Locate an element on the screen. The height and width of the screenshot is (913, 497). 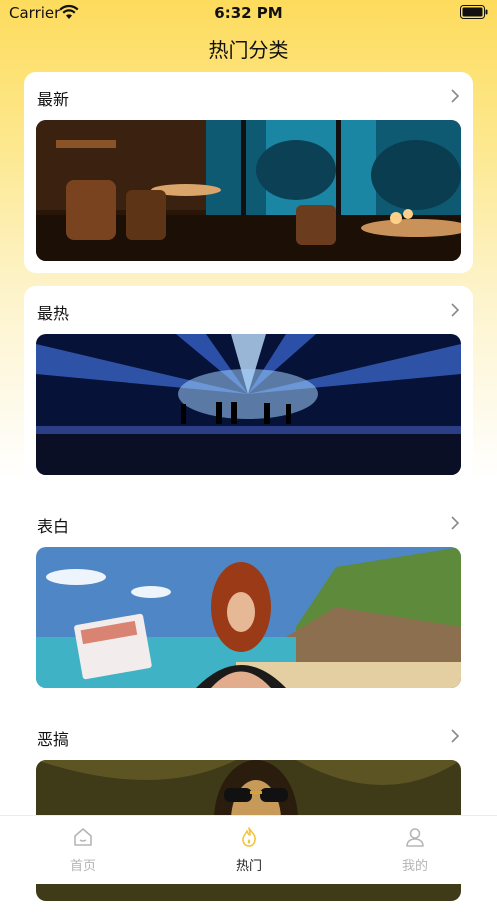
clock: 6:32 PM is located at coordinates (248, 13).